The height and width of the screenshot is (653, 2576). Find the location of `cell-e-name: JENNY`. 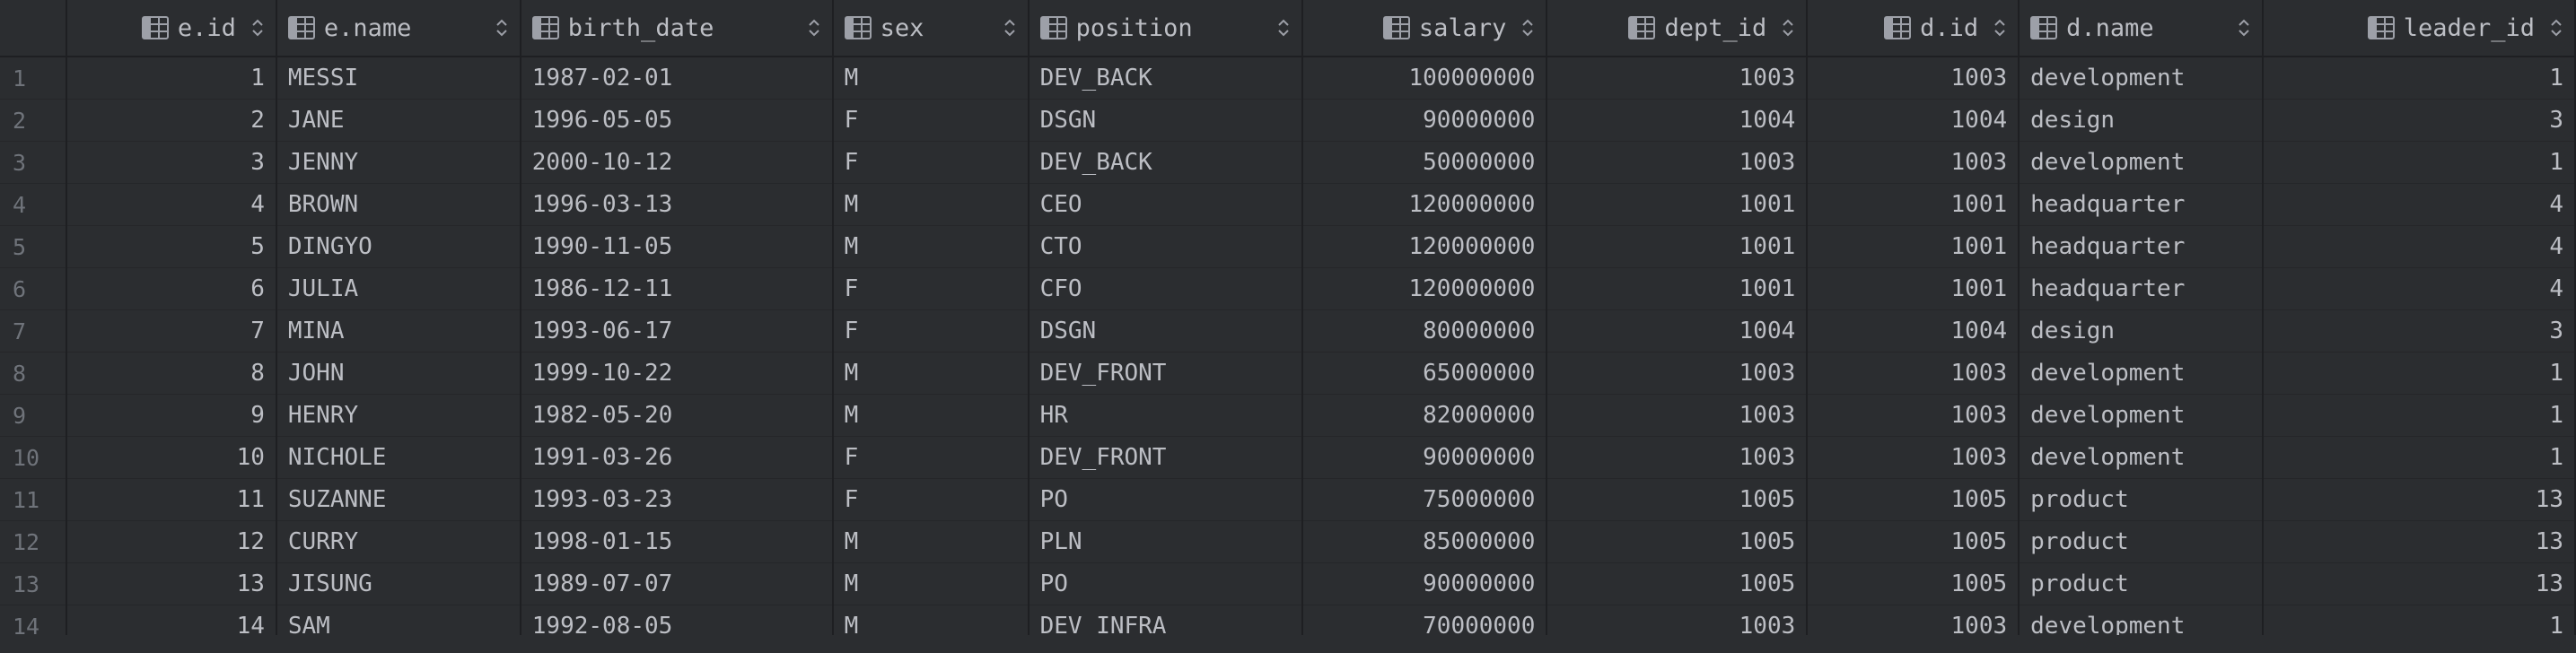

cell-e-name: JENNY is located at coordinates (398, 162).